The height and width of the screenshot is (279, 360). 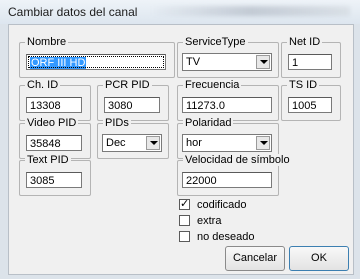 What do you see at coordinates (116, 143) in the screenshot?
I see `pids-value: Dec` at bounding box center [116, 143].